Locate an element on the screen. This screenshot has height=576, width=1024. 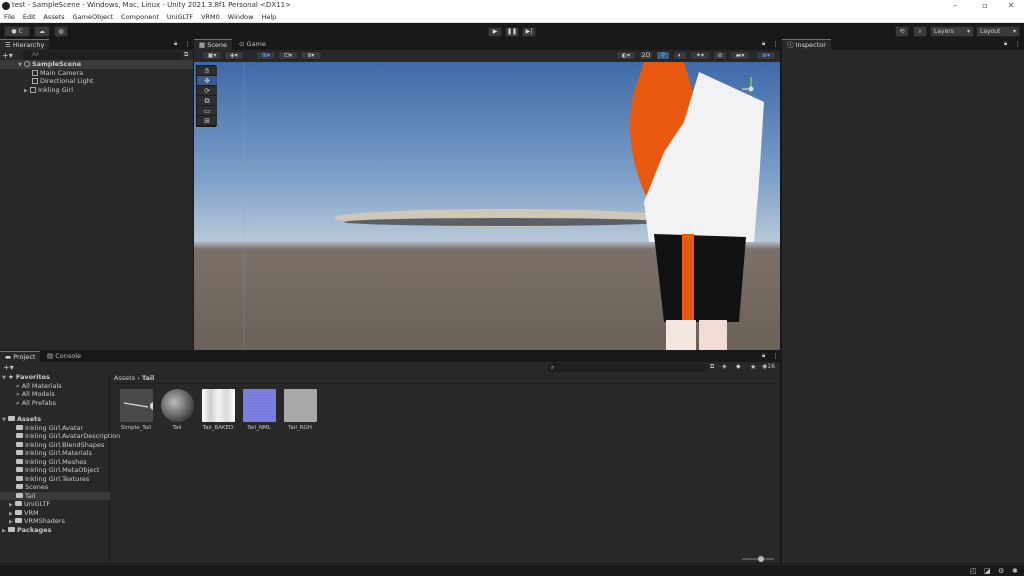
favorites-header: ▼ ★ Favorites is located at coordinates (26, 377).